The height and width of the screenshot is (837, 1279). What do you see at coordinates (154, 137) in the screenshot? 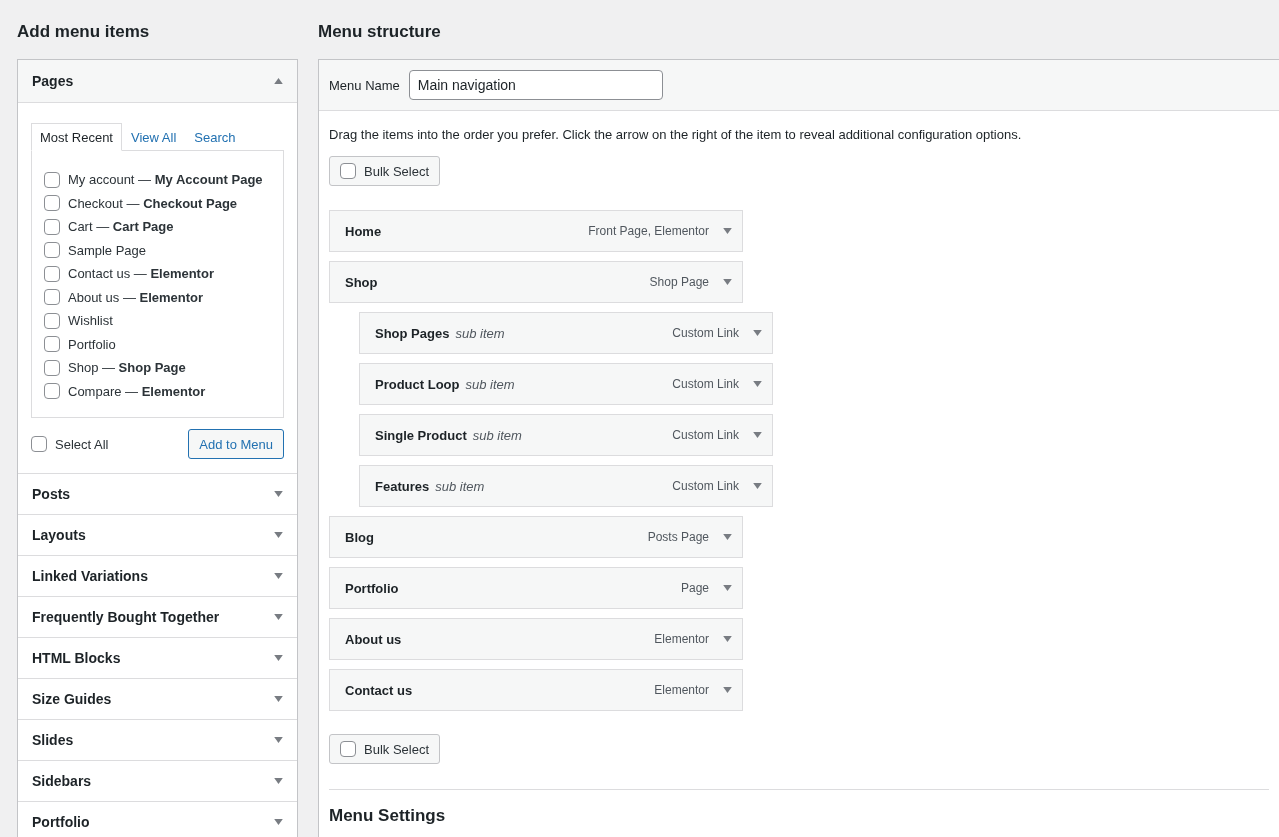
I see `tab: View All` at bounding box center [154, 137].